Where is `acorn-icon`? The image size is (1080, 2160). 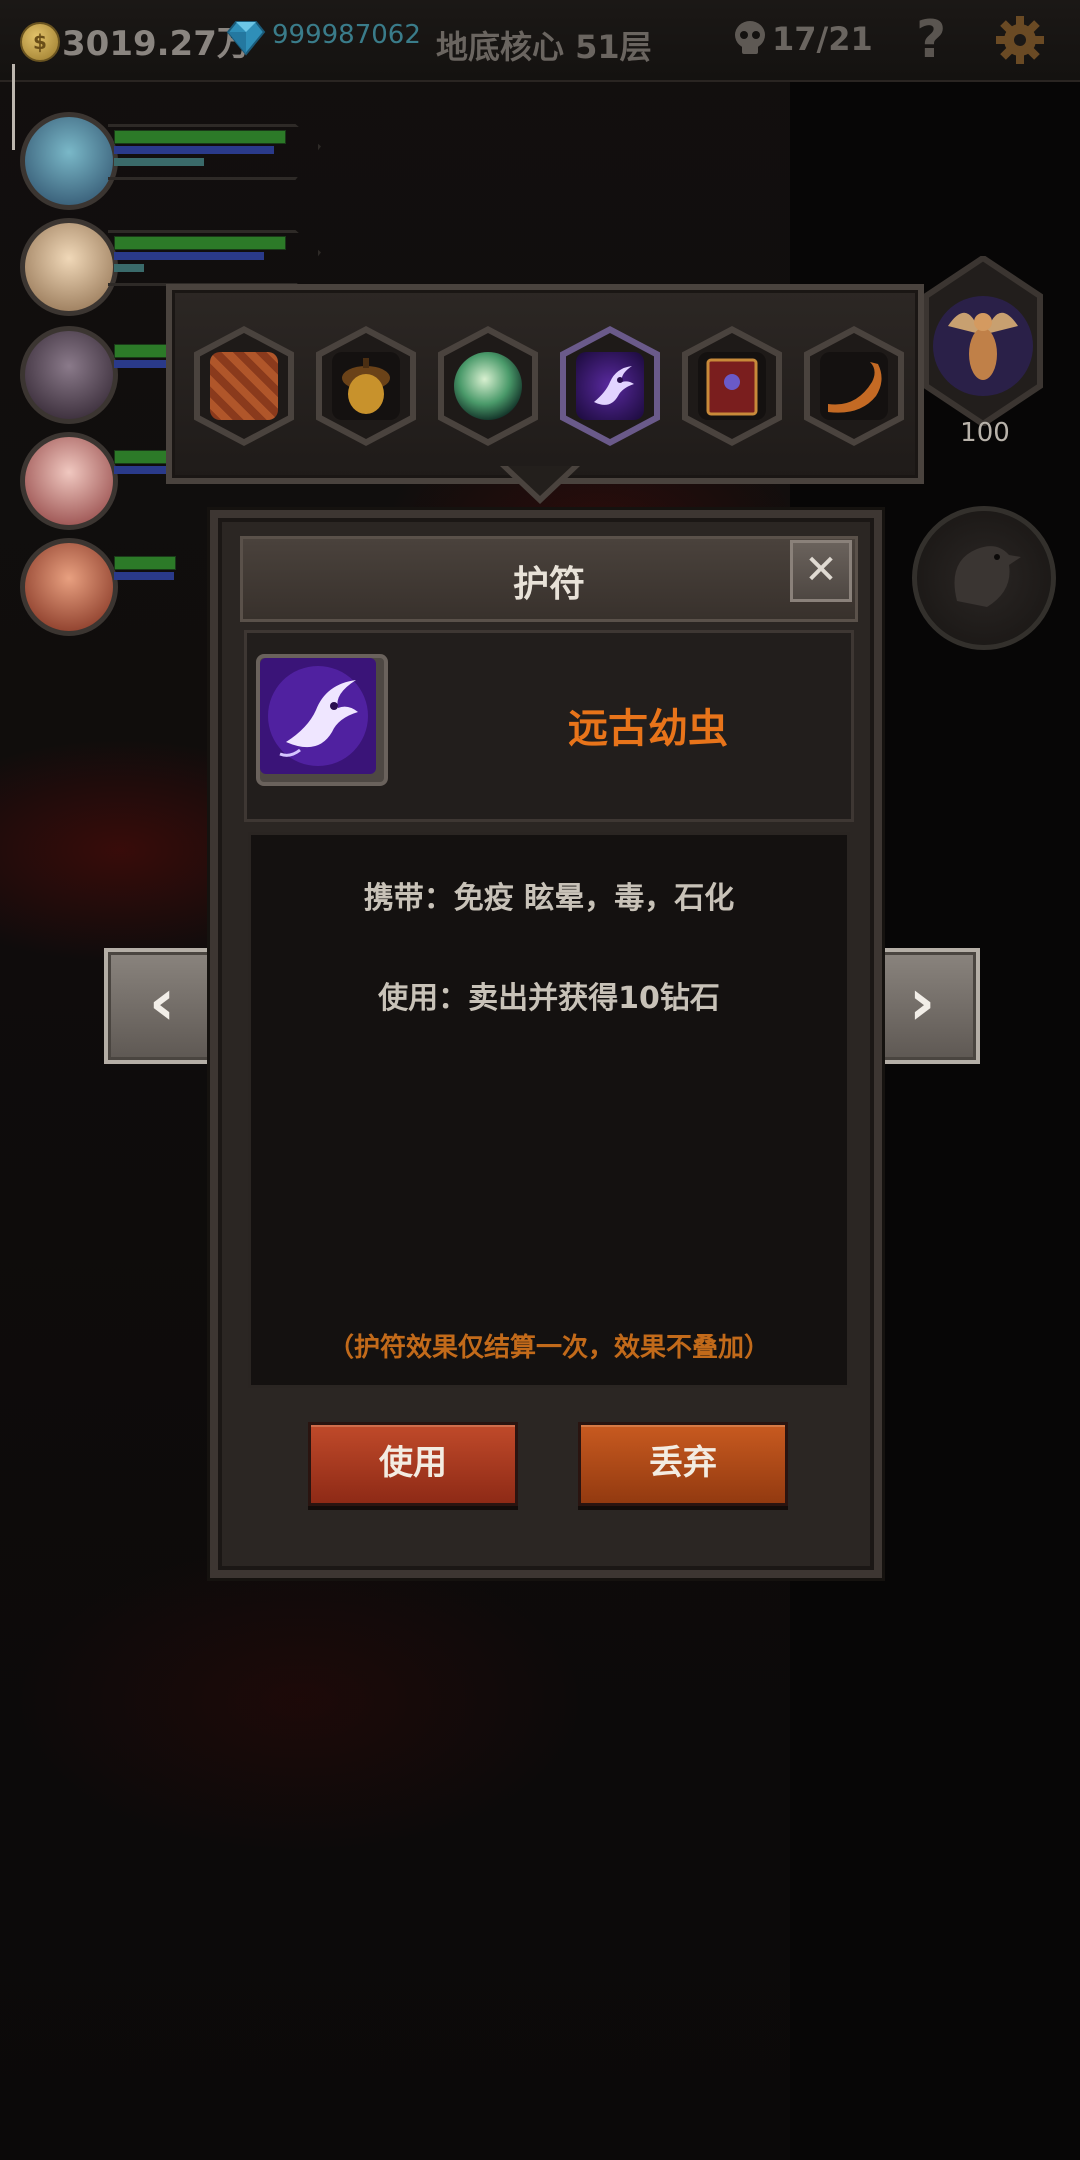
acorn-icon is located at coordinates (366, 386).